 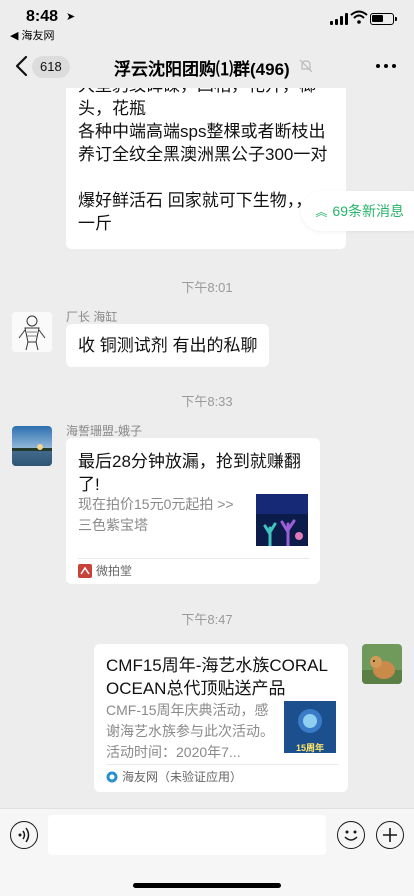 I want to click on my-avatar, so click(x=382, y=664).